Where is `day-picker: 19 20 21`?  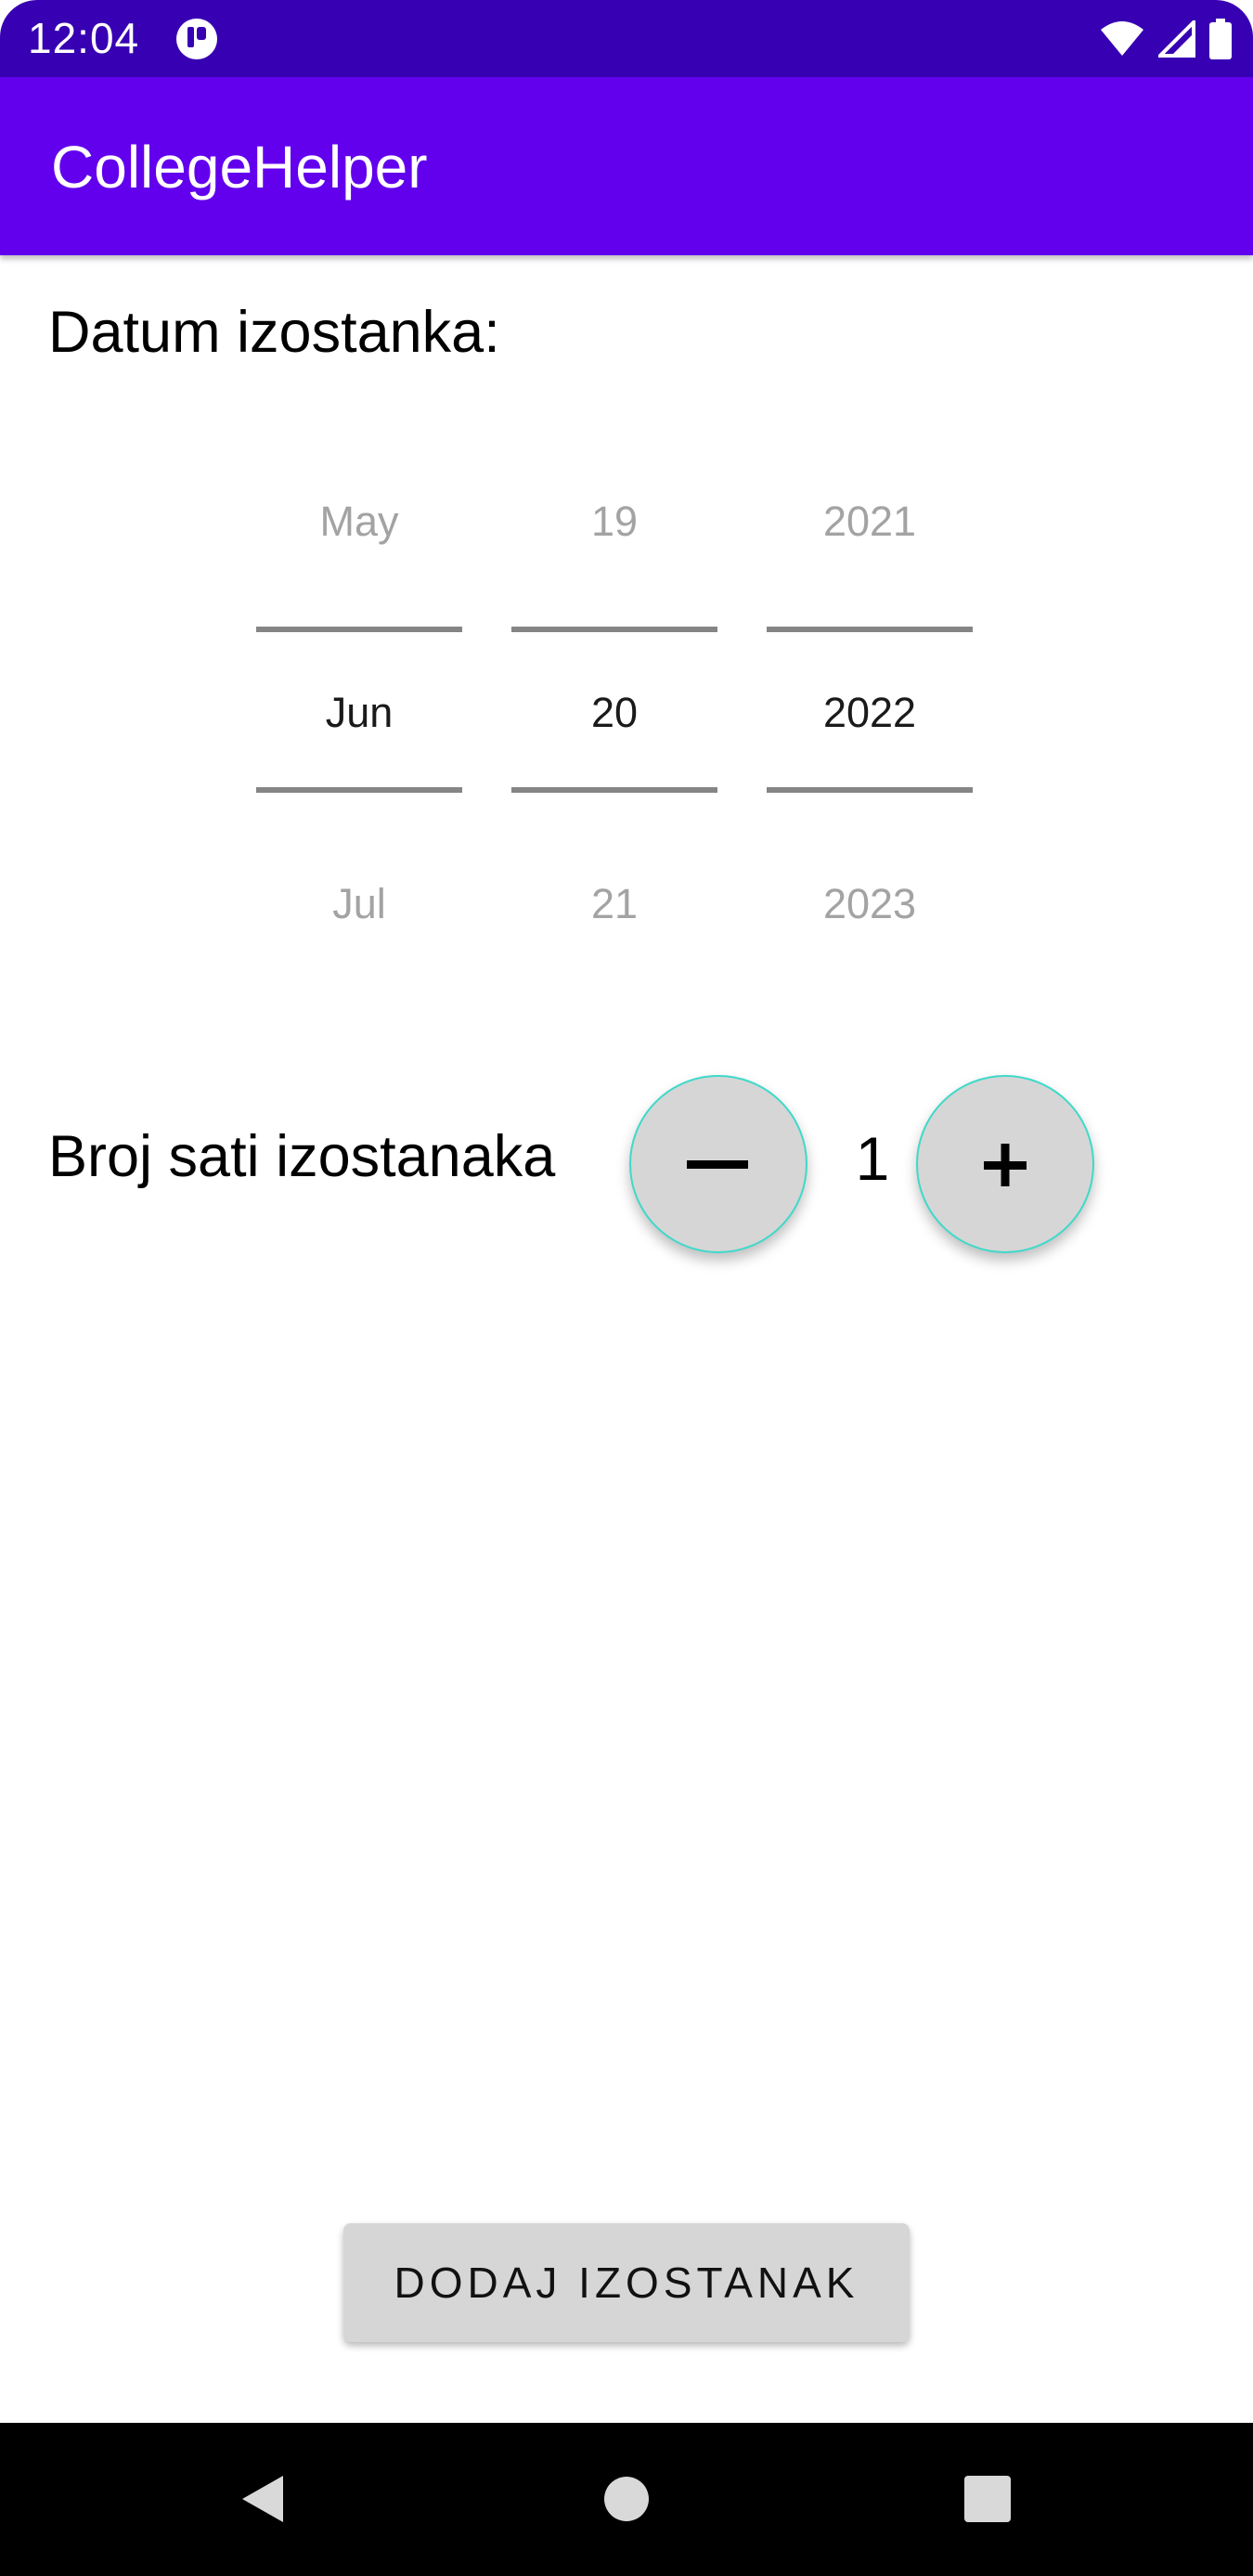 day-picker: 19 20 21 is located at coordinates (614, 705).